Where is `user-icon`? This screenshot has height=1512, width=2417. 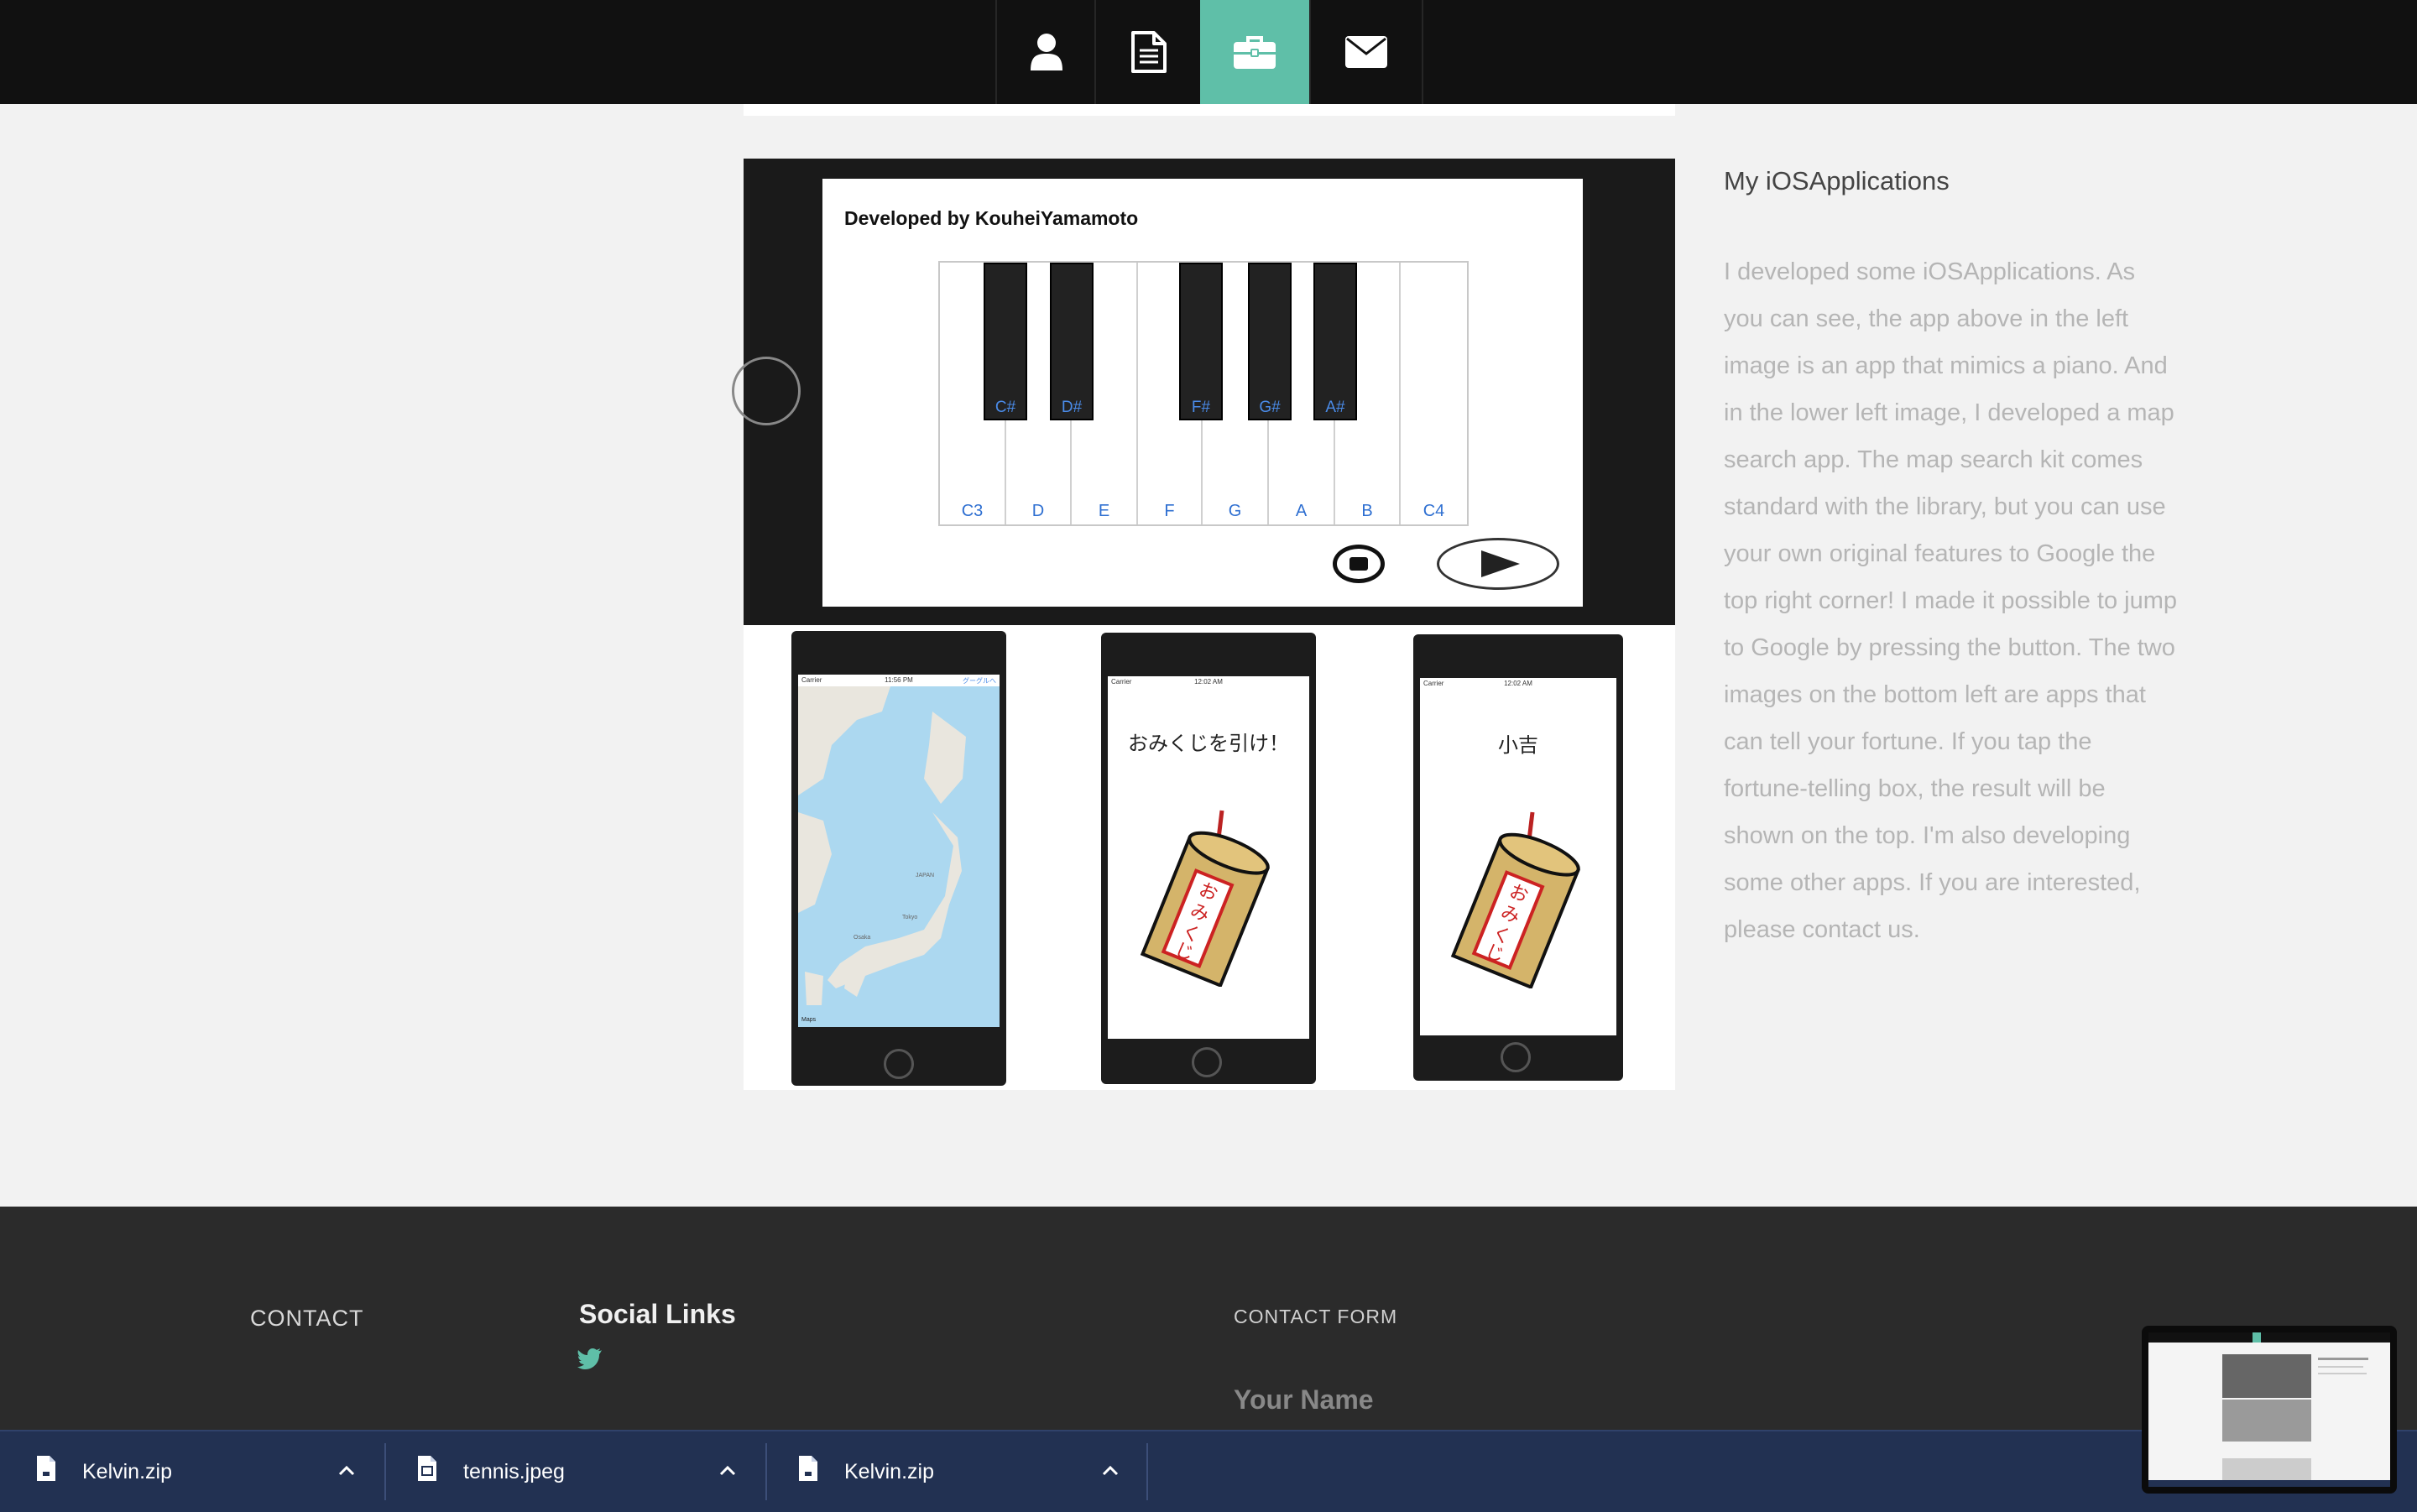
user-icon is located at coordinates (1046, 52).